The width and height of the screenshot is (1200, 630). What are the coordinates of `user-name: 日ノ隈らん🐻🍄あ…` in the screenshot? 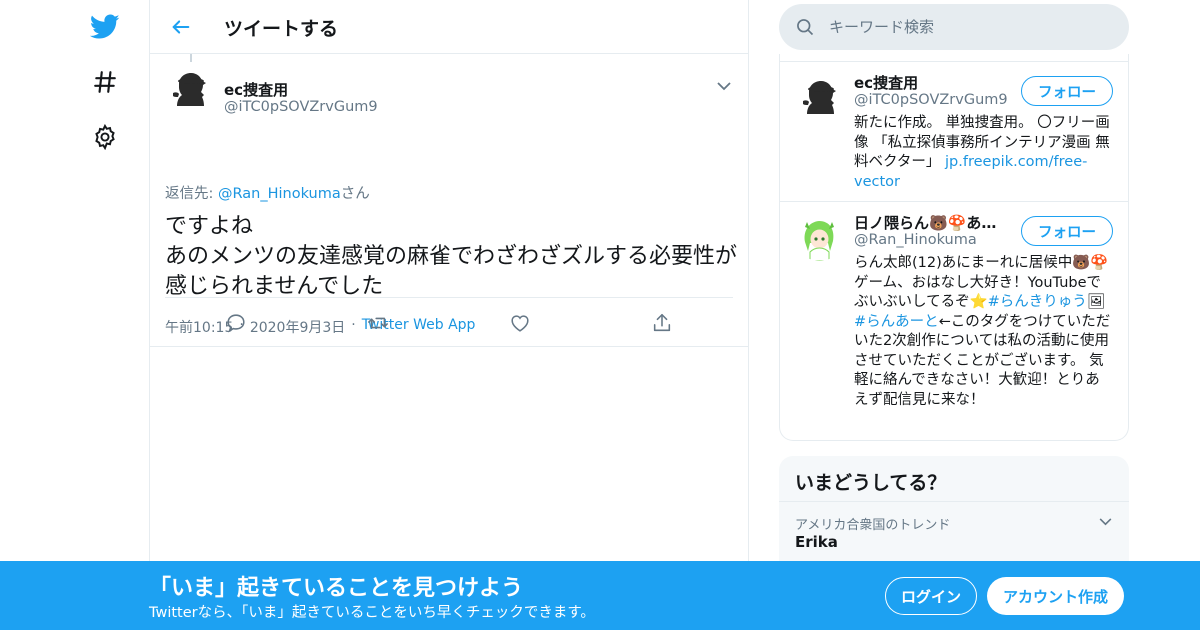 It's located at (929, 222).